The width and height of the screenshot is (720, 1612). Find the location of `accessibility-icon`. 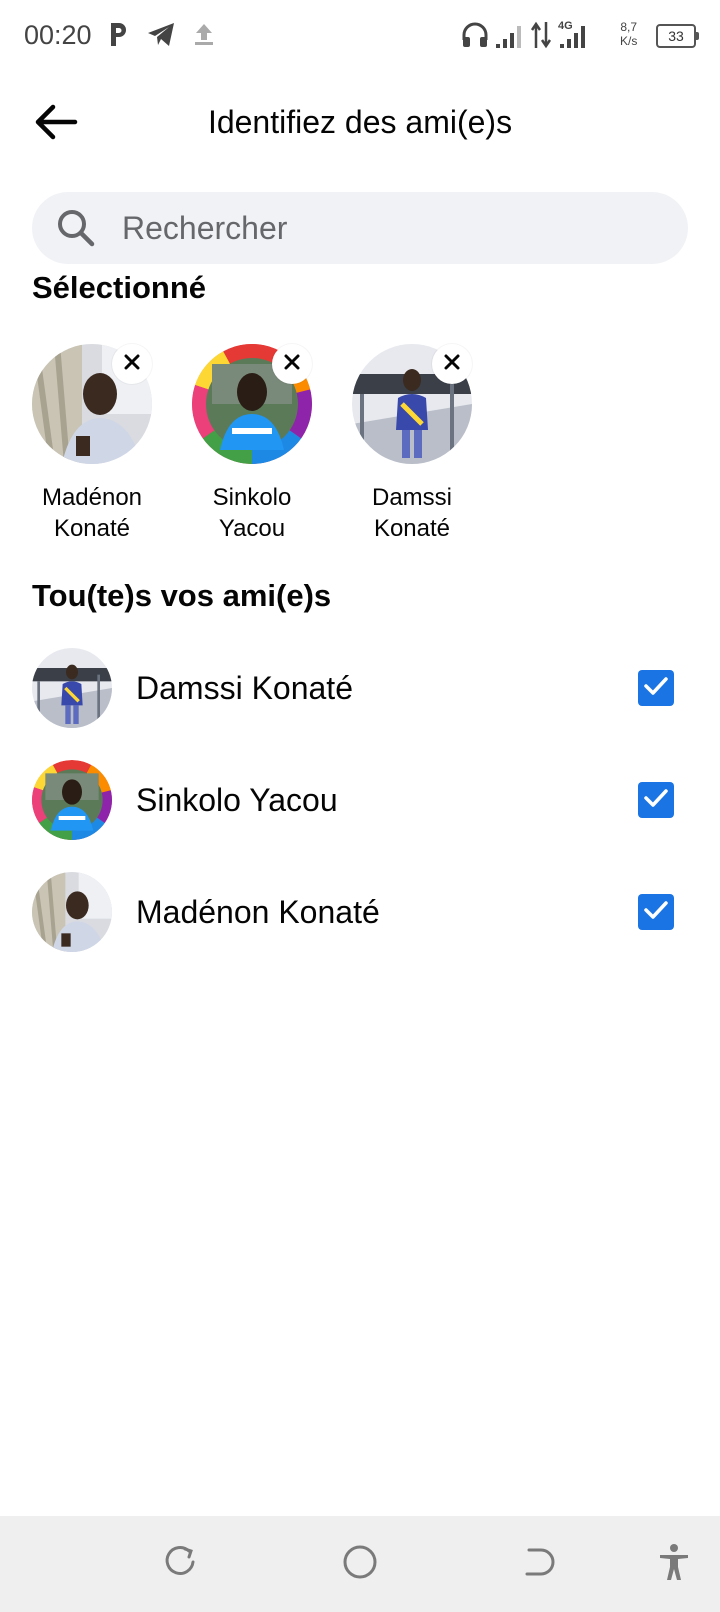

accessibility-icon is located at coordinates (674, 1564).